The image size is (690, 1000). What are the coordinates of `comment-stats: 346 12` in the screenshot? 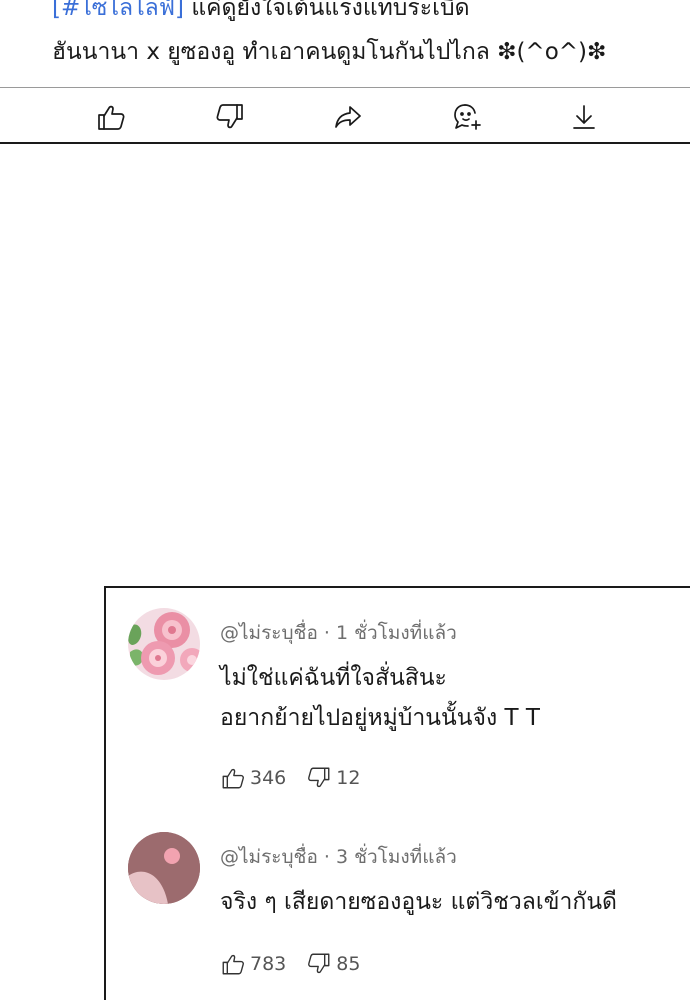 It's located at (300, 778).